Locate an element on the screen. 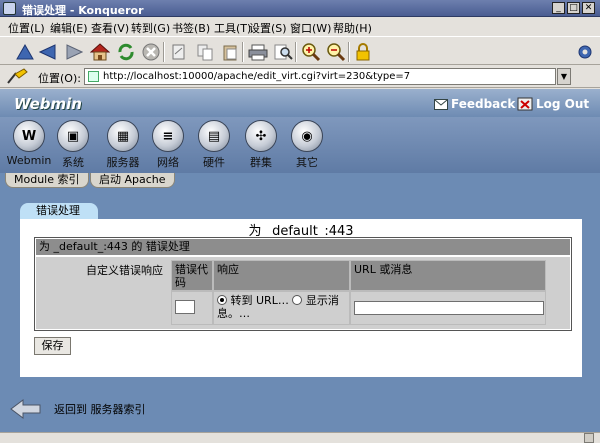 This screenshot has height=443, width=600. form-header: 为 _default_:443 的 错误处理 is located at coordinates (303, 247).